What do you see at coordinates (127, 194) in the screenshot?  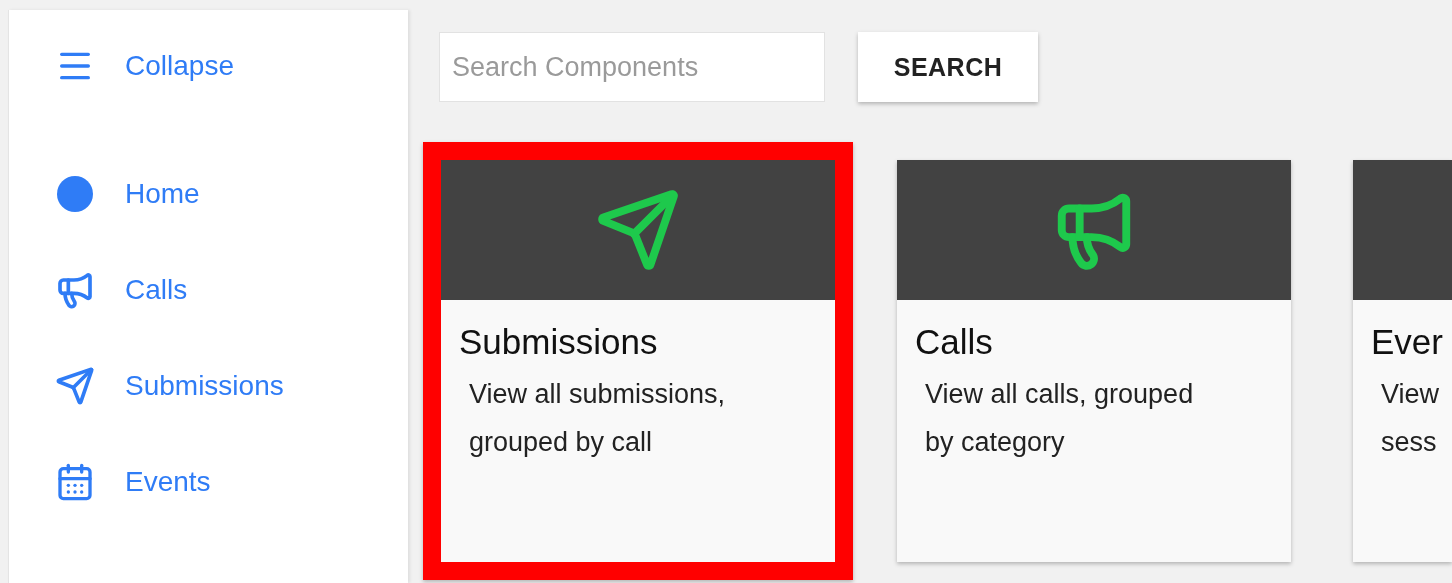 I see `sidebar-item: Home` at bounding box center [127, 194].